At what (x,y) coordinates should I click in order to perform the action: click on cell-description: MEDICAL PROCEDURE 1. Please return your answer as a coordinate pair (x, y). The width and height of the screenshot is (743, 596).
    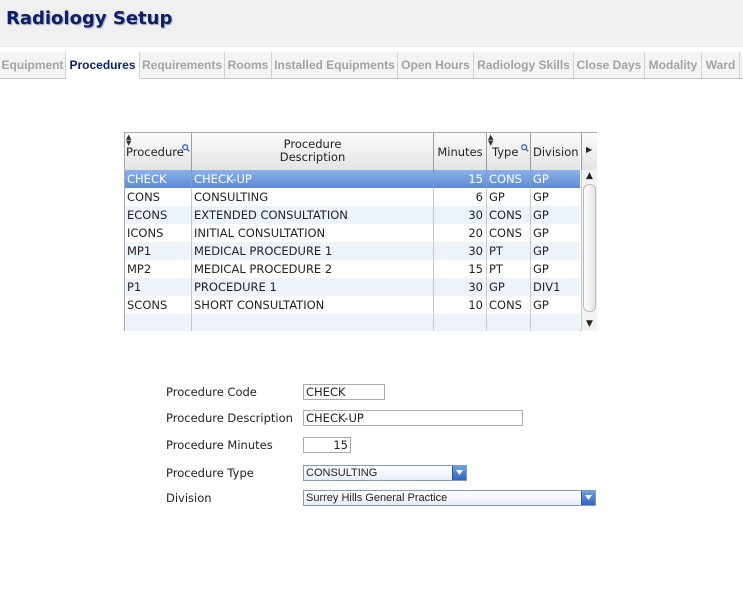
    Looking at the image, I should click on (313, 251).